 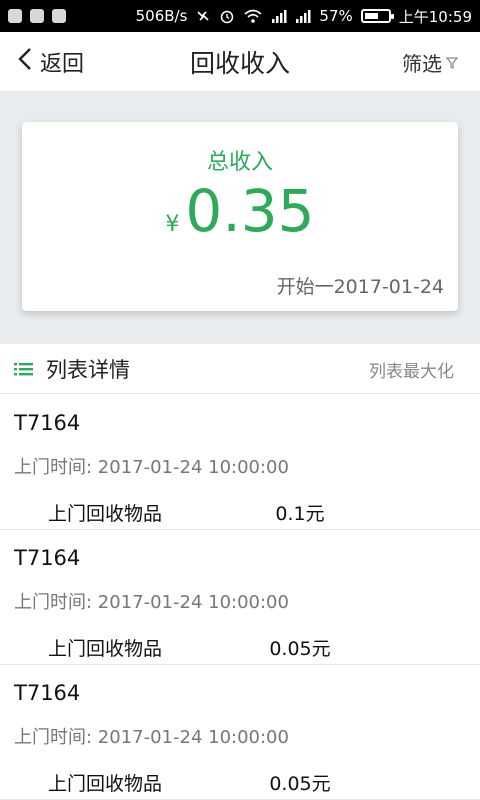 I want to click on wifi-icon, so click(x=253, y=16).